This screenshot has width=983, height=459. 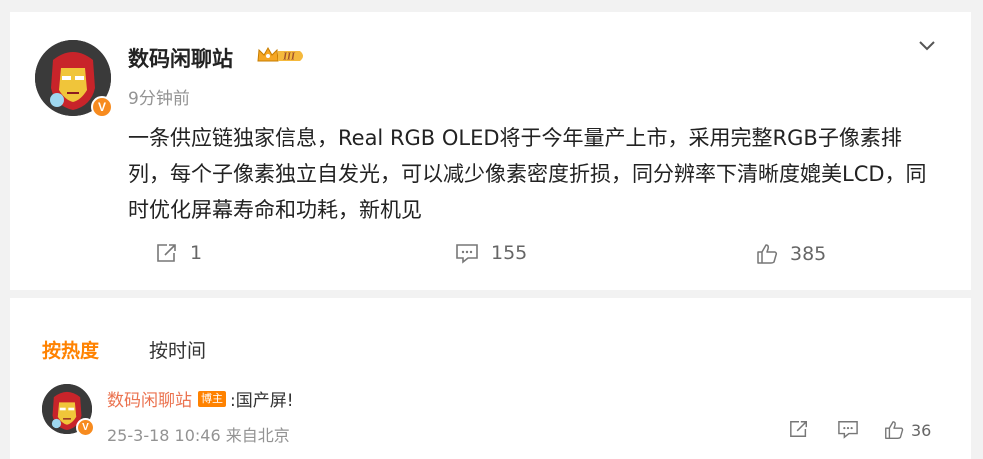 What do you see at coordinates (509, 253) in the screenshot?
I see `comment-count: 155` at bounding box center [509, 253].